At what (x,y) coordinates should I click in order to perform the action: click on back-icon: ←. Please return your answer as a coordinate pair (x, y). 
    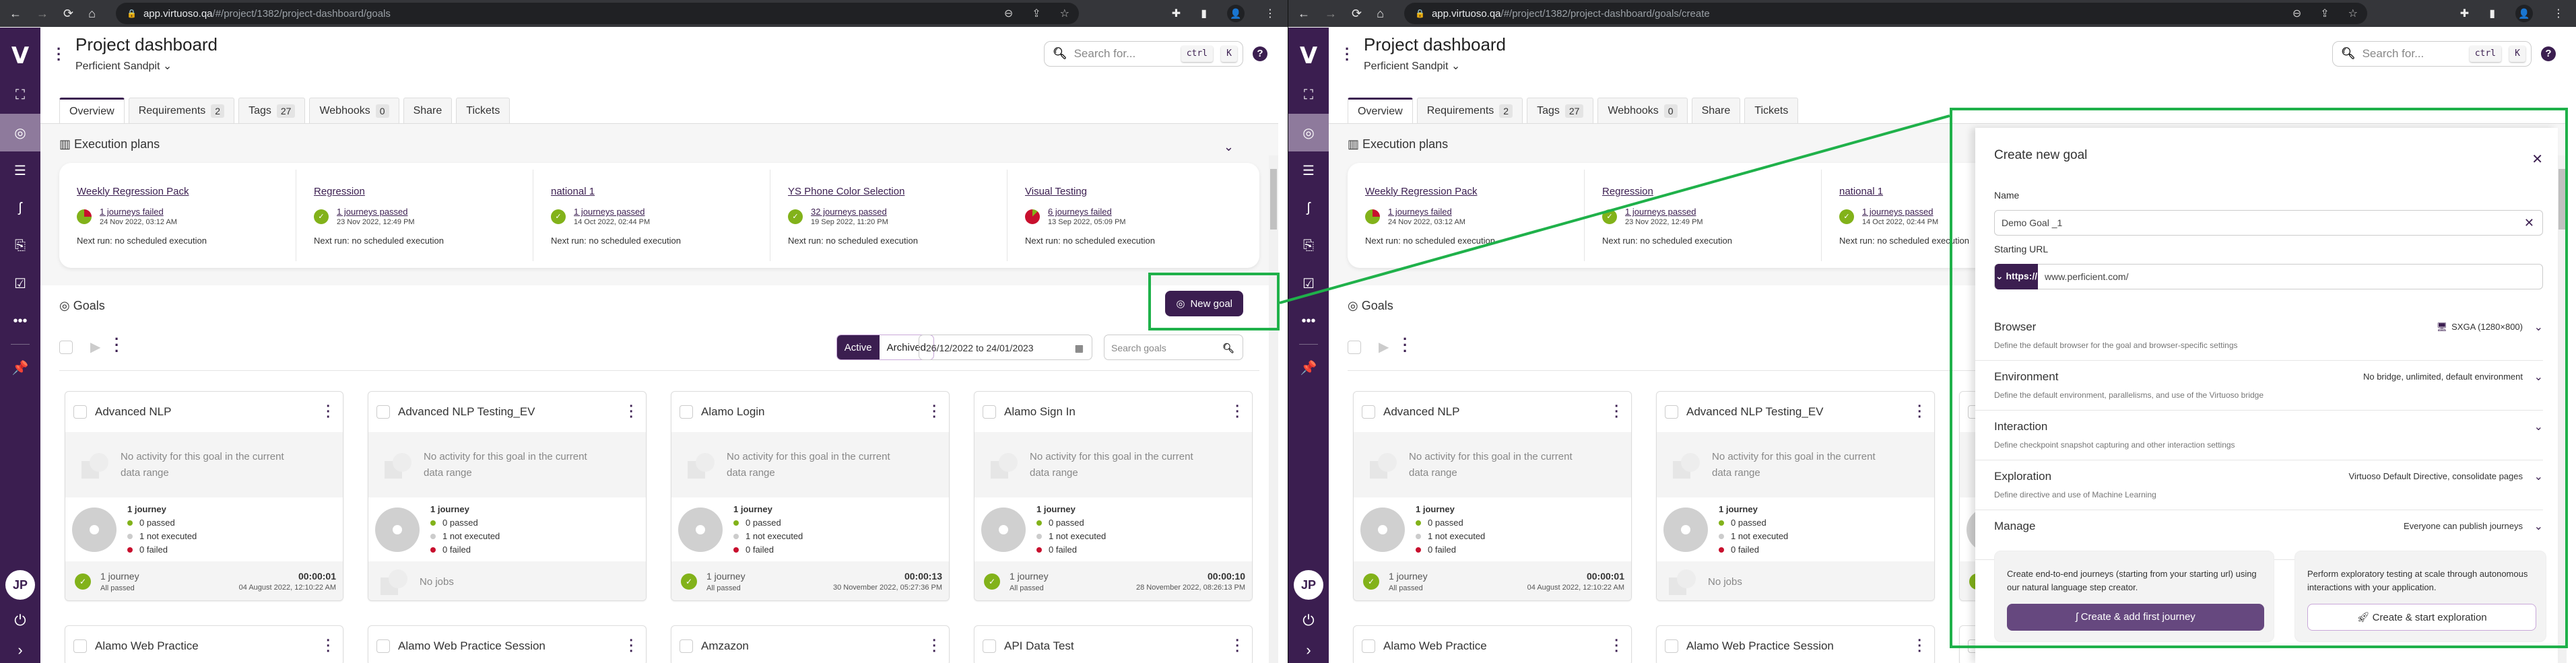
    Looking at the image, I should click on (15, 14).